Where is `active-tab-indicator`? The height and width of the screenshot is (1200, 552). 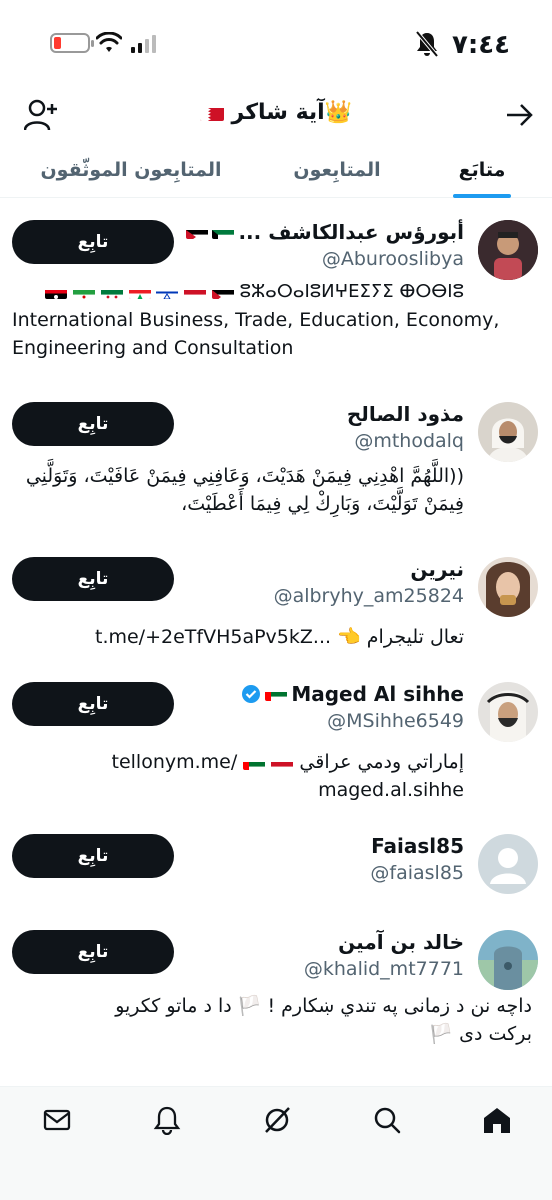
active-tab-indicator is located at coordinates (482, 196).